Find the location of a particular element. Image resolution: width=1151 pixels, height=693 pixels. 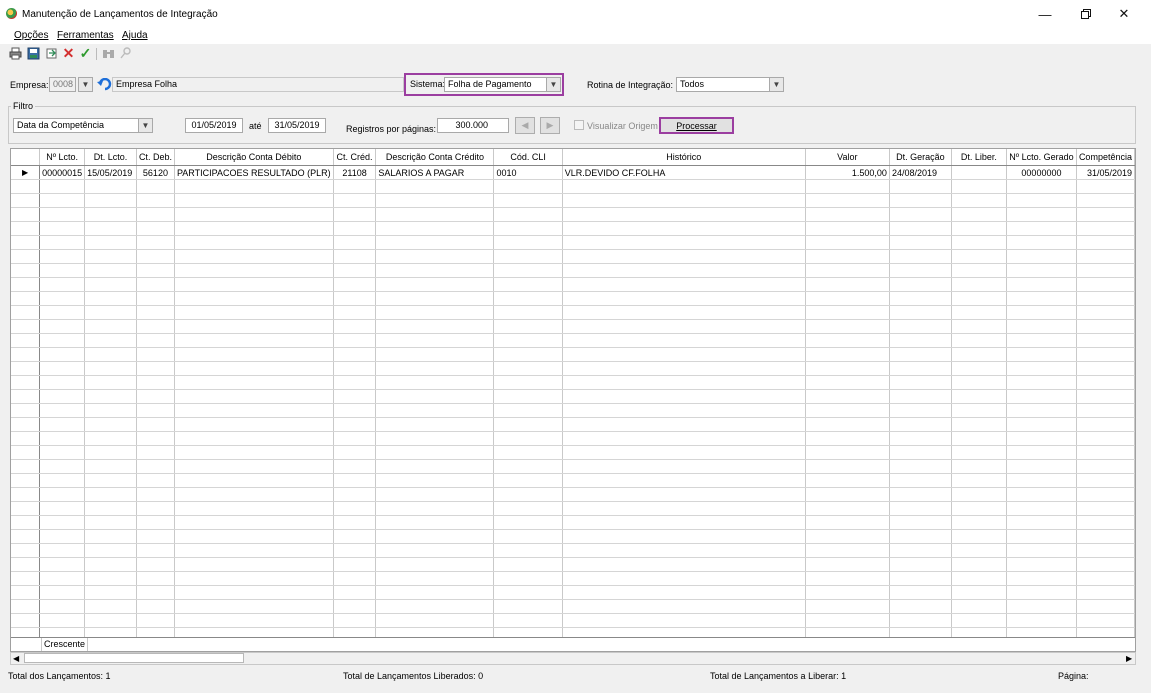

col-header-codcli: Cód. CLI is located at coordinates (528, 157).